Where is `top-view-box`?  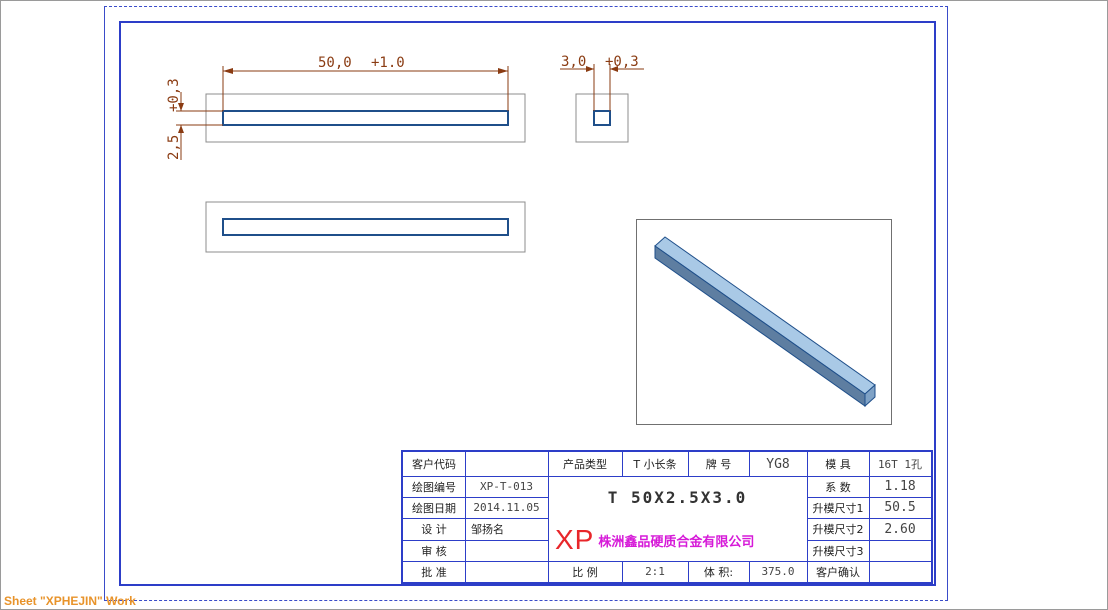
top-view-box is located at coordinates (365, 227).